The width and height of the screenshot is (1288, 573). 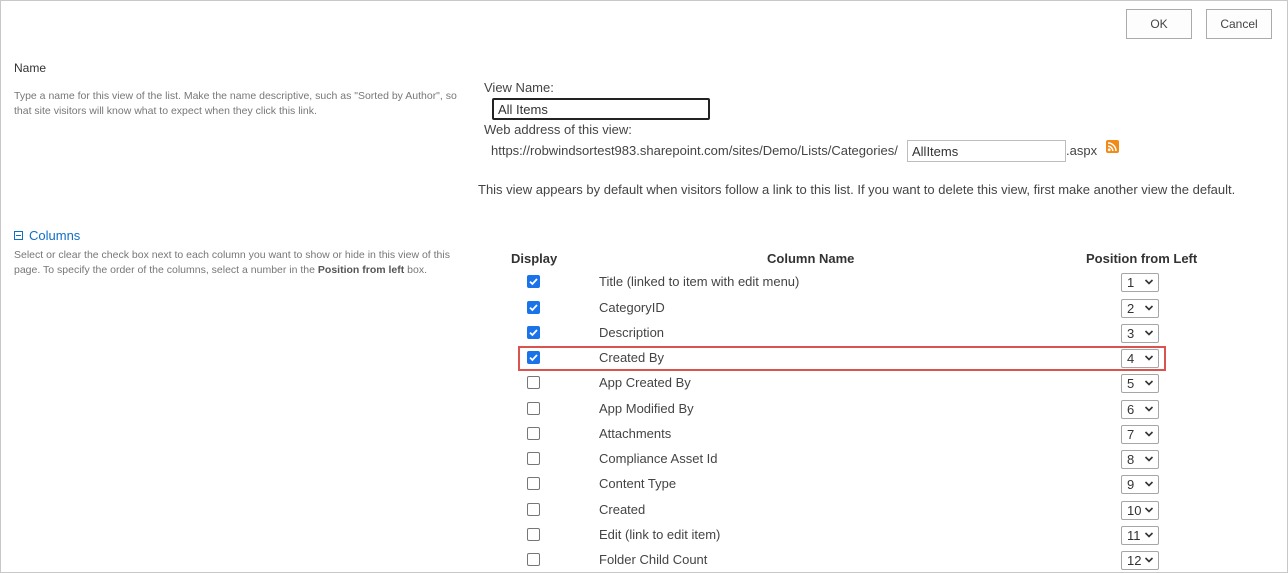 I want to click on columns-section-title: Columns, so click(x=54, y=235).